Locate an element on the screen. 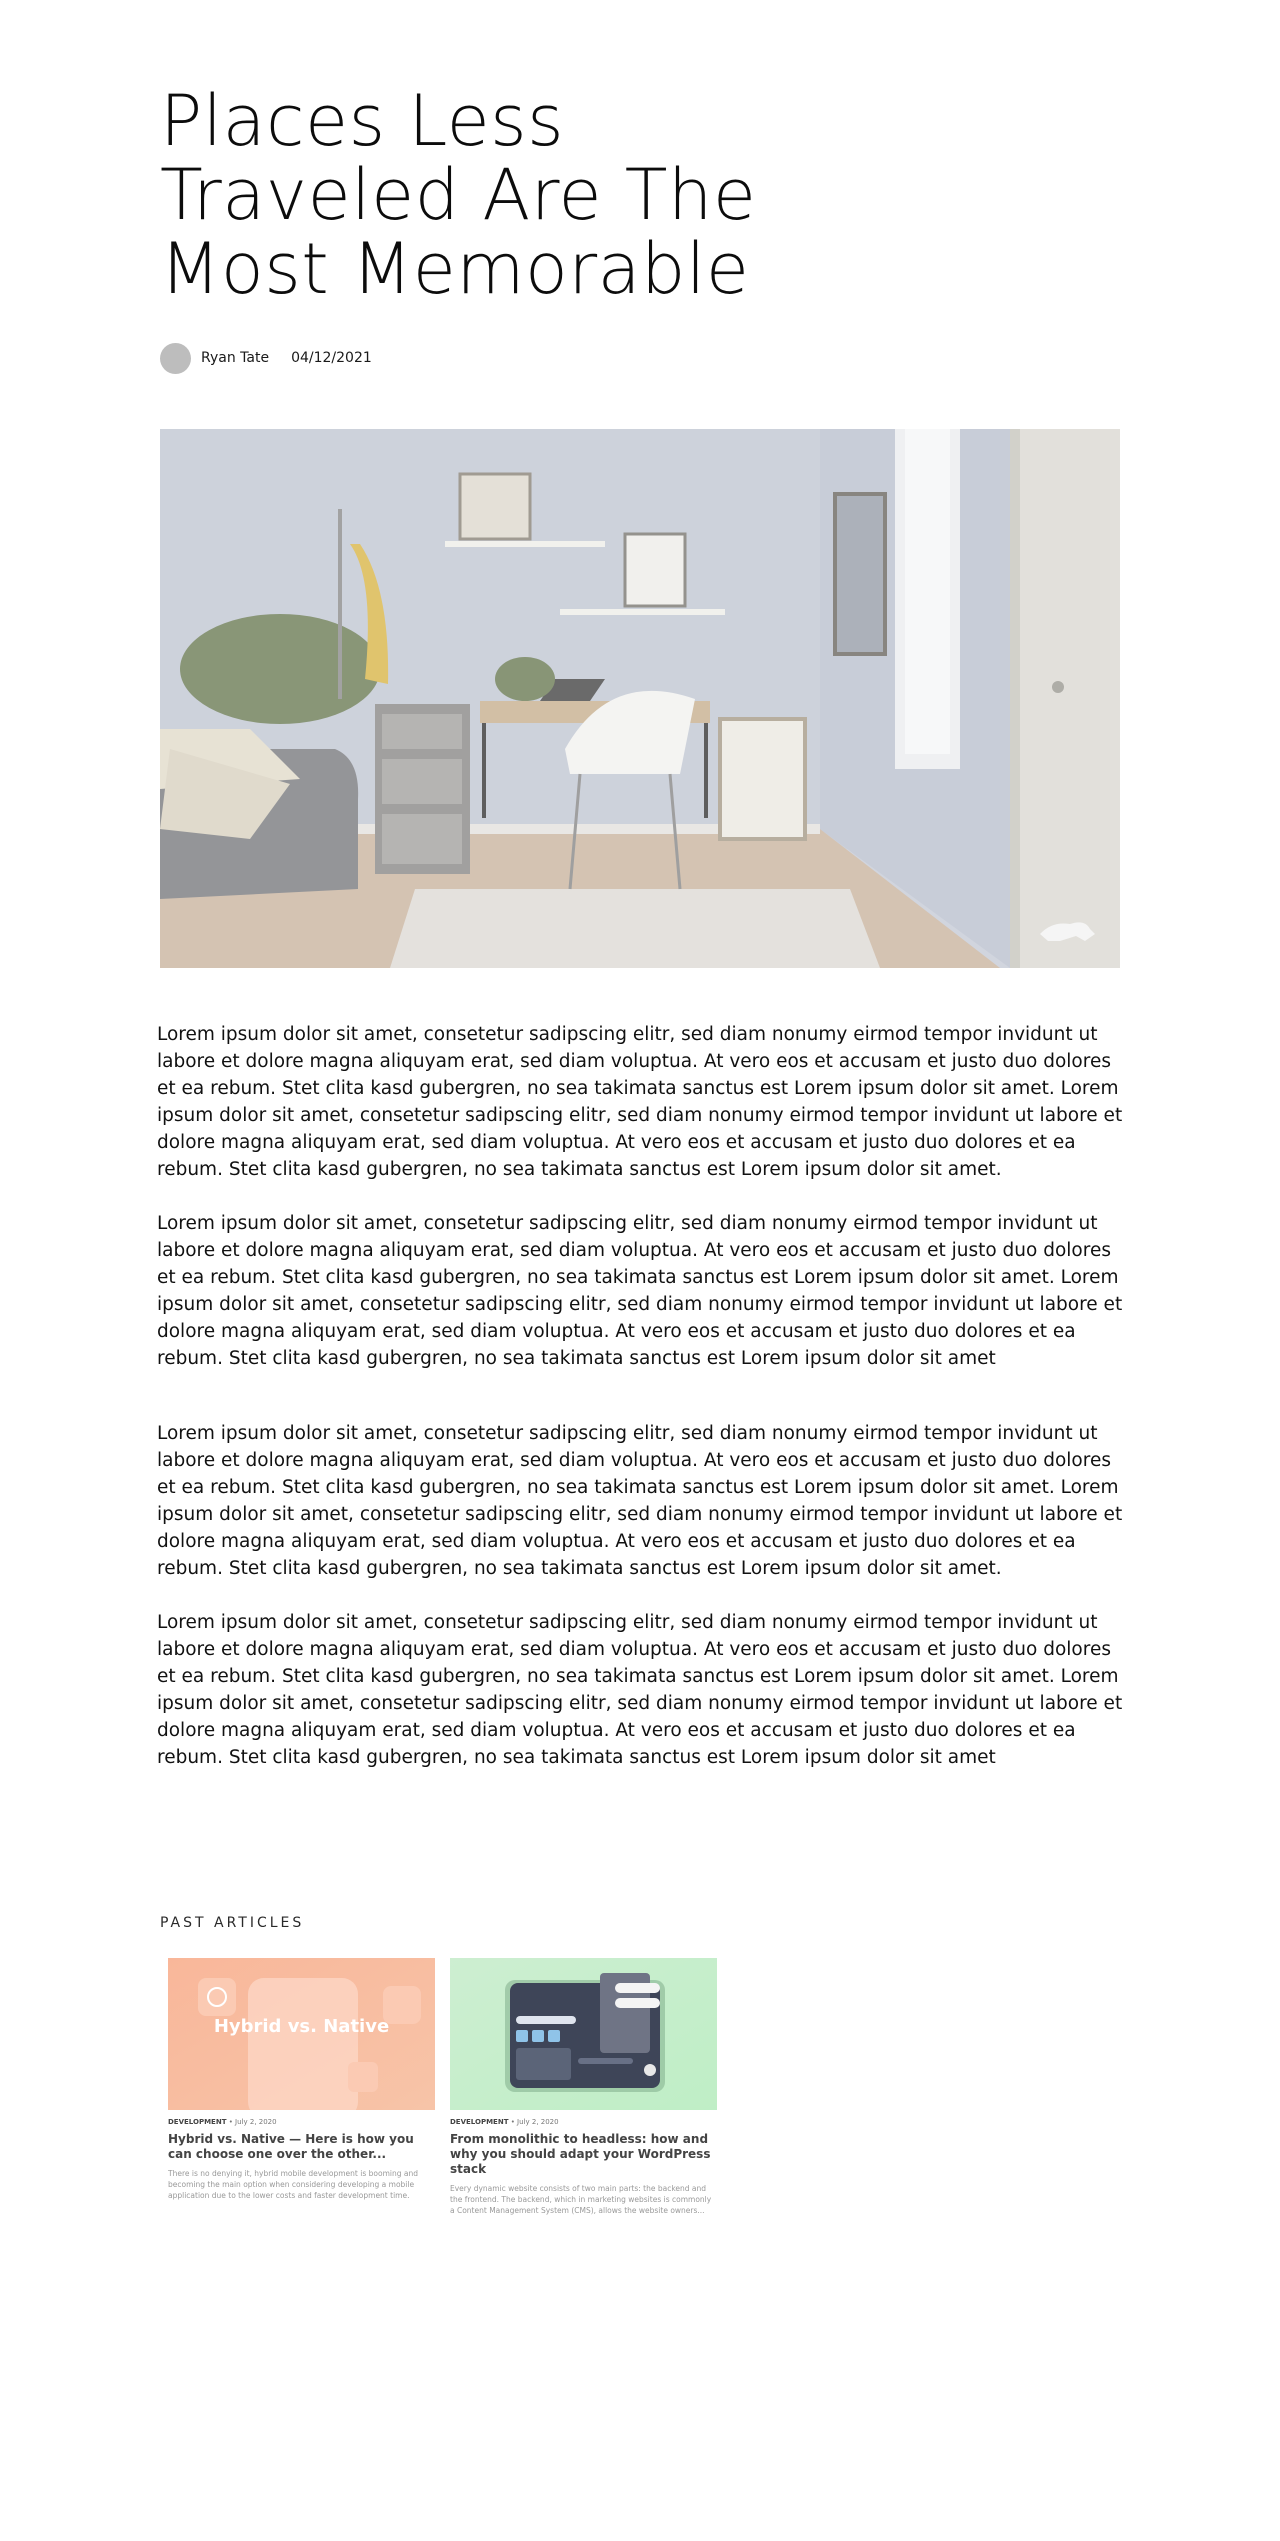 This screenshot has width=1280, height=2541. author-name: Ryan Tate is located at coordinates (235, 358).